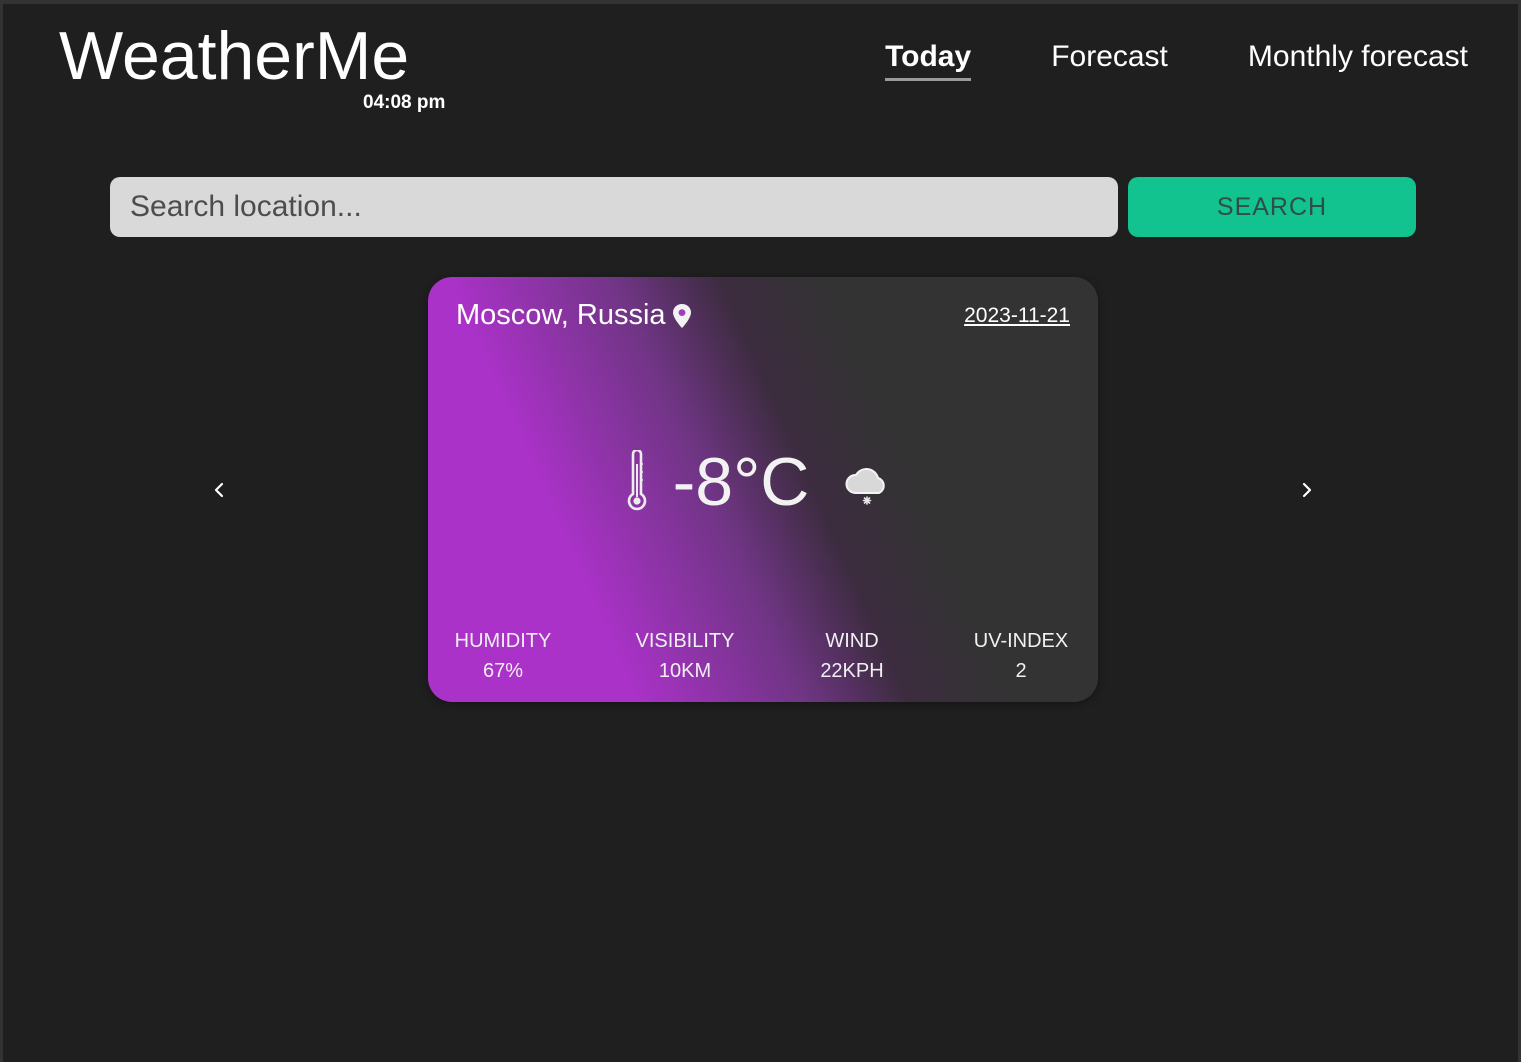  Describe the element at coordinates (682, 316) in the screenshot. I see `map-pin-icon` at that location.